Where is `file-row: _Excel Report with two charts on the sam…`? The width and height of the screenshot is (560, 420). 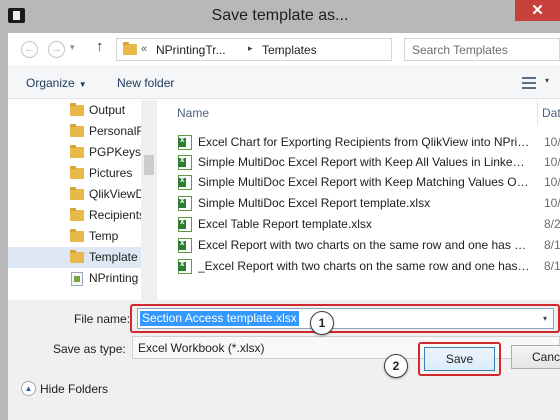 file-row: _Excel Report with two charts on the sam… is located at coordinates (364, 266).